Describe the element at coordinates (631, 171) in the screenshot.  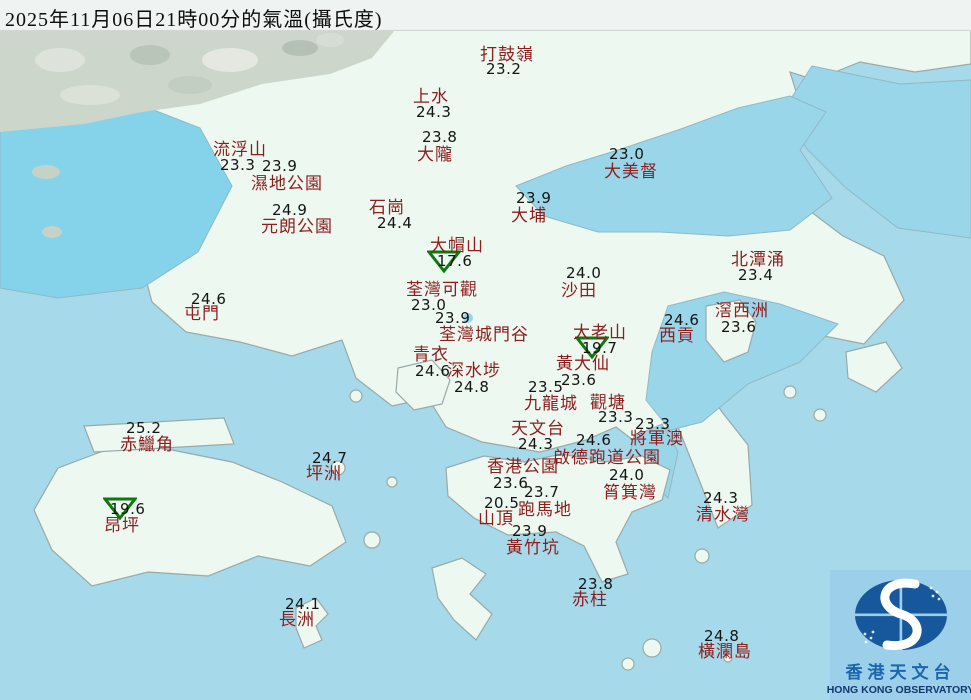
I see `station-name-label: 大美督` at that location.